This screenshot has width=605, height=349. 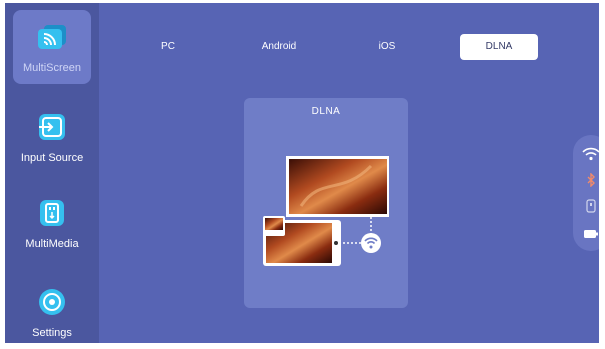 What do you see at coordinates (52, 213) in the screenshot?
I see `usb-icon` at bounding box center [52, 213].